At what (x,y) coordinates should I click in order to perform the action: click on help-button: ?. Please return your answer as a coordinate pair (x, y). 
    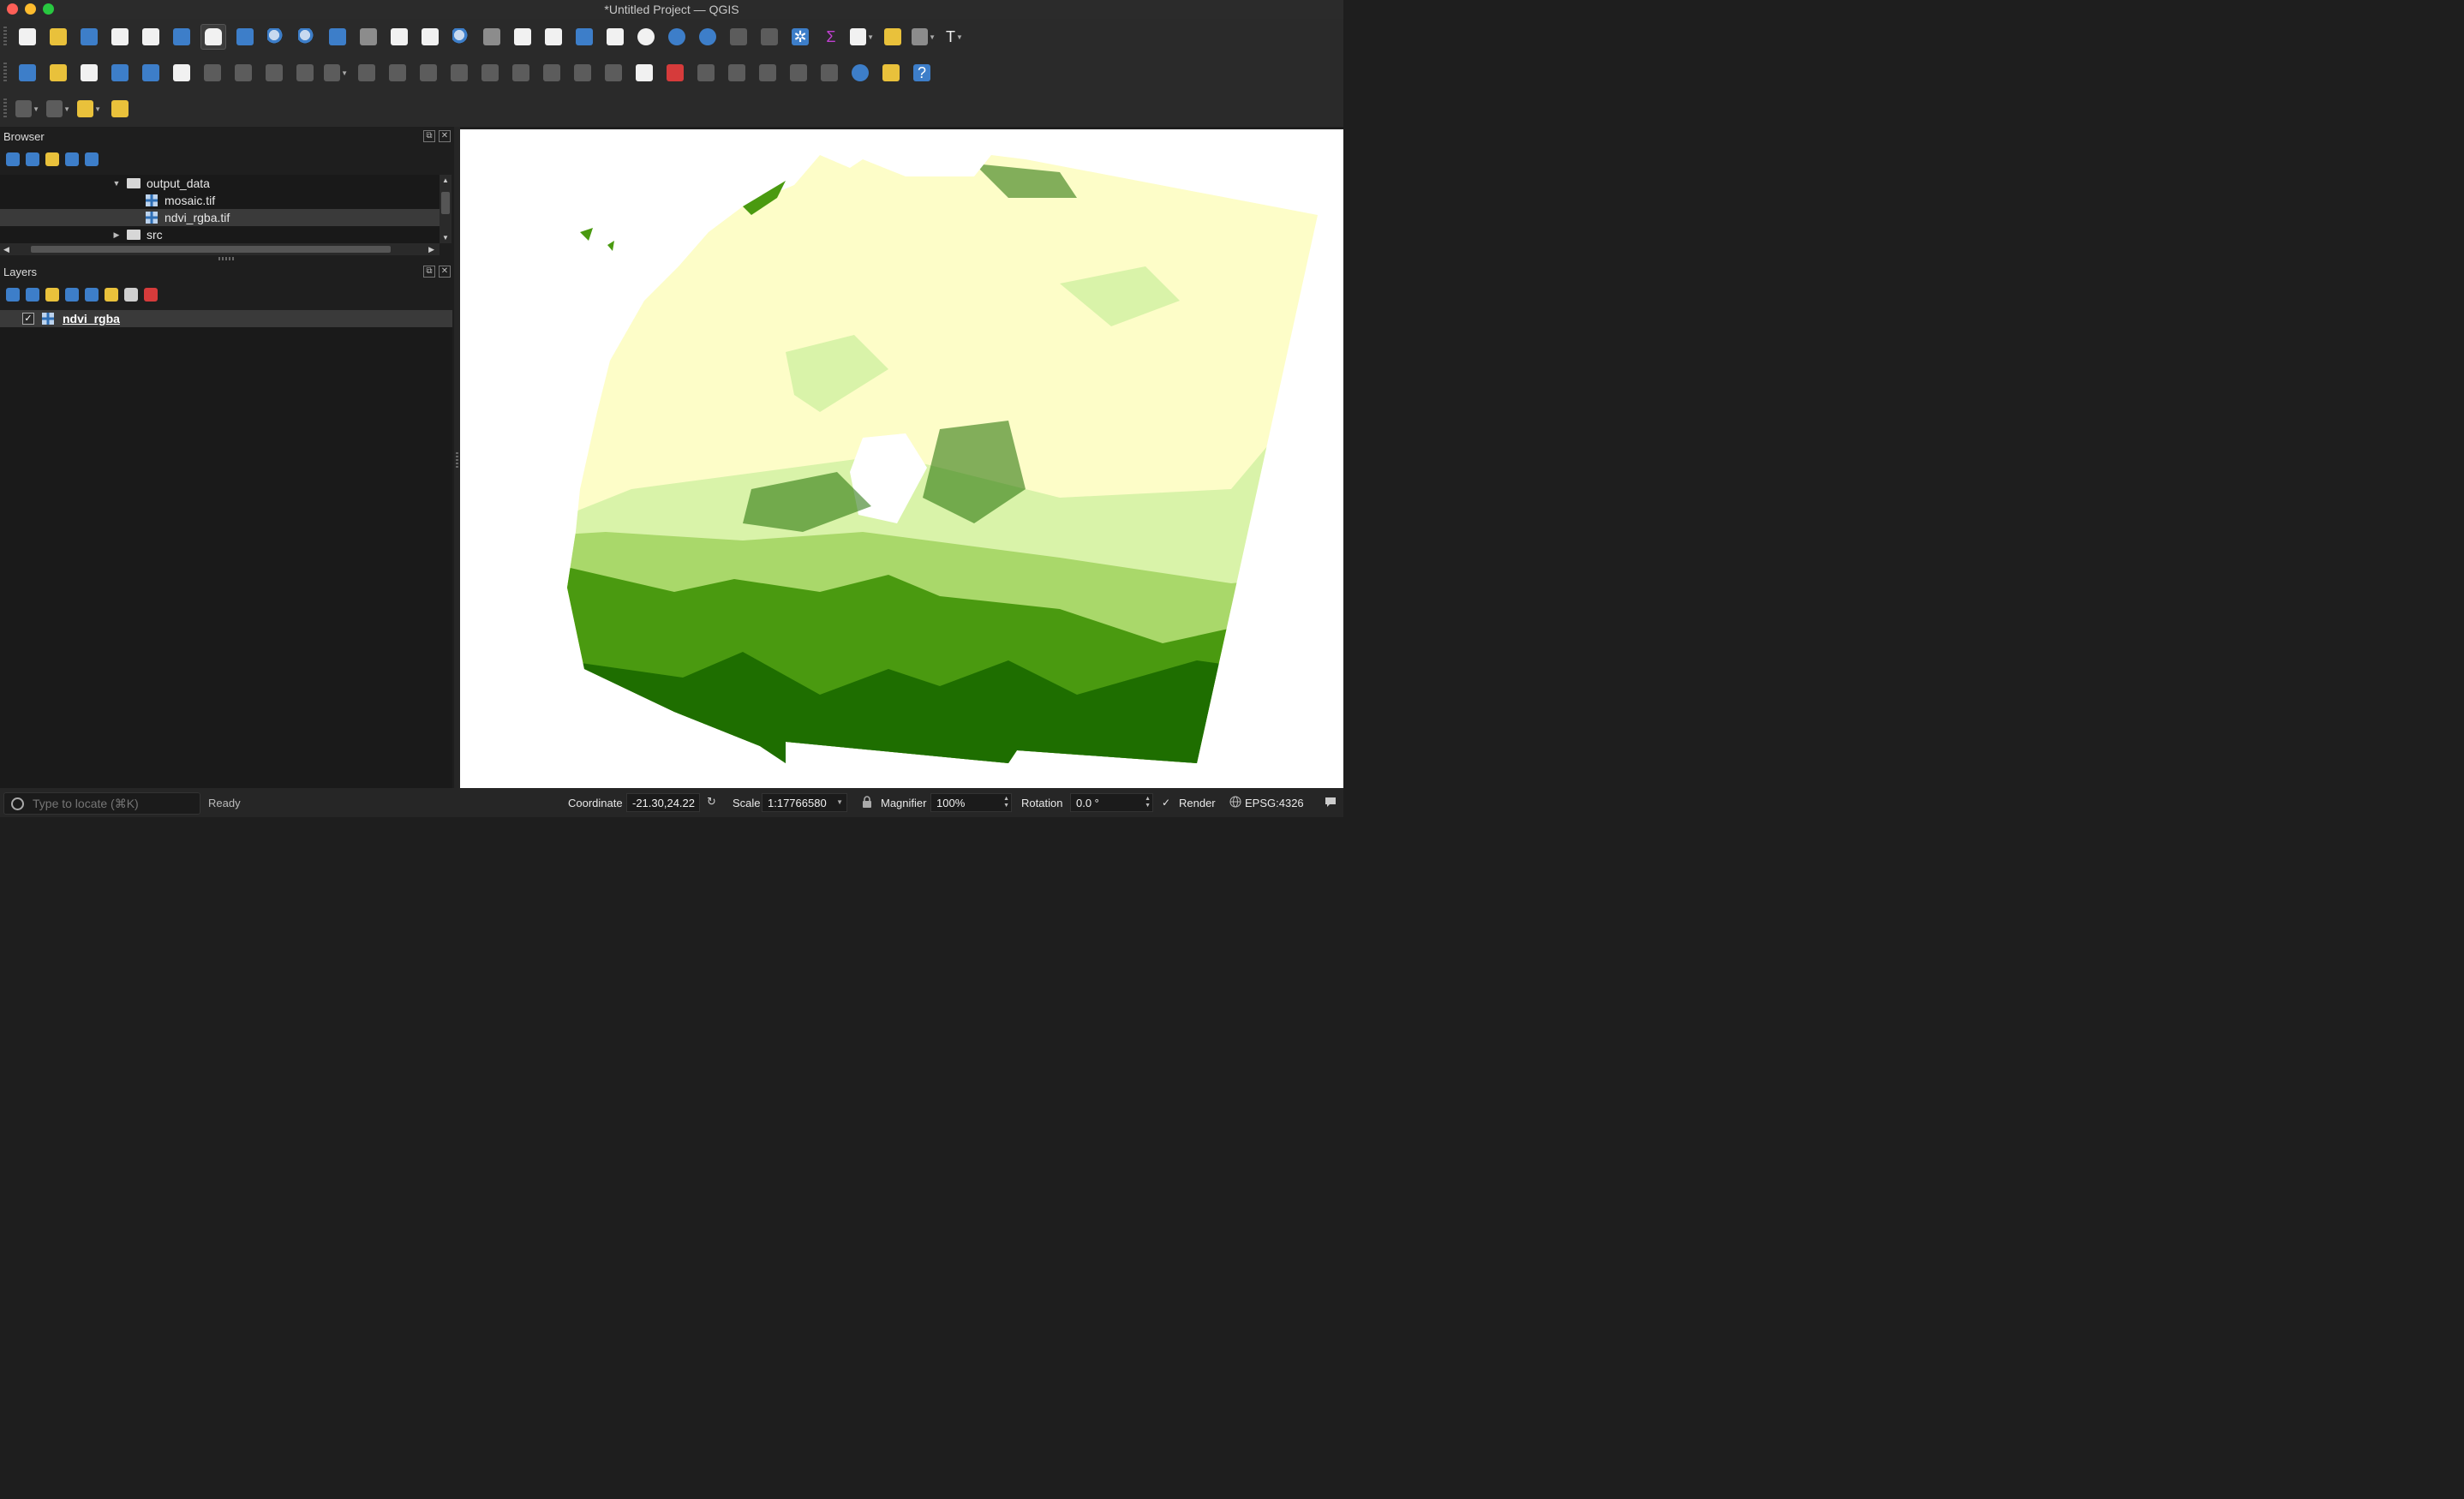
    Looking at the image, I should click on (922, 73).